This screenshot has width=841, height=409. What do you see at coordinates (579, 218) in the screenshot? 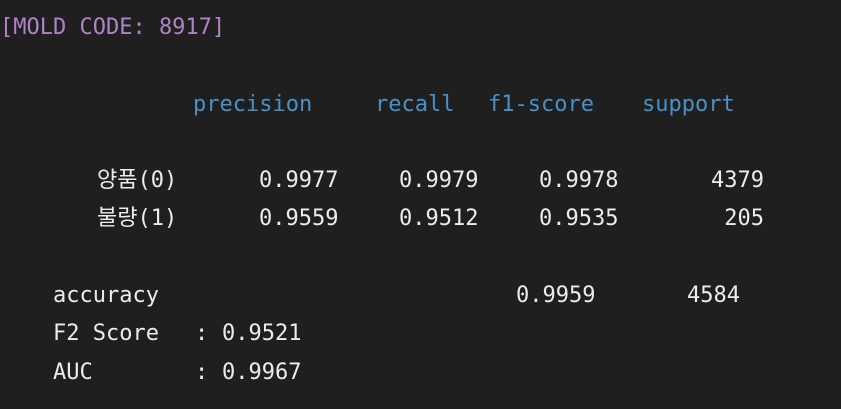
I see `row-defect-f1: 0.9535` at bounding box center [579, 218].